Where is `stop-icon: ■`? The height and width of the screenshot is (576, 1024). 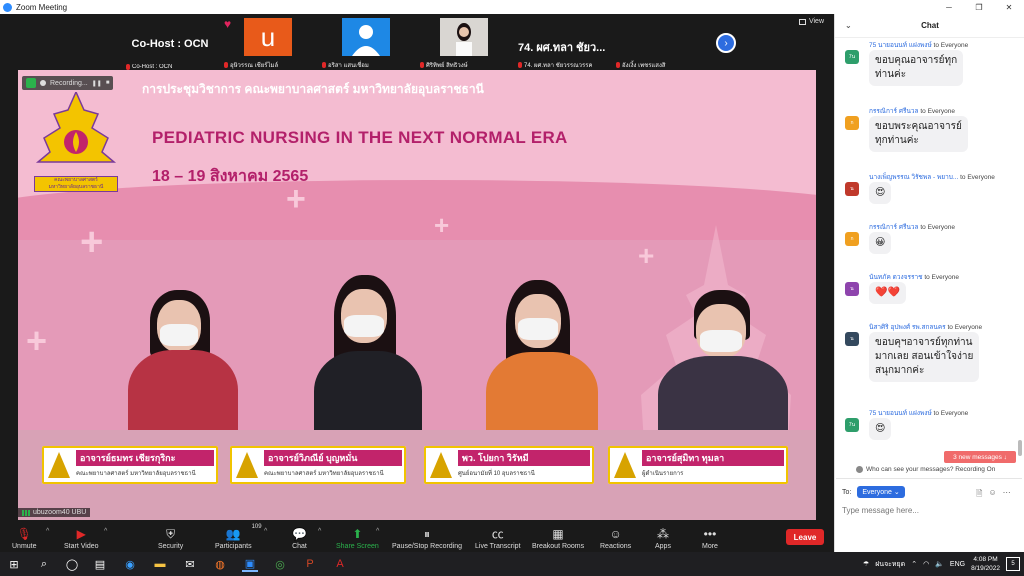
stop-icon: ■ is located at coordinates (108, 83).